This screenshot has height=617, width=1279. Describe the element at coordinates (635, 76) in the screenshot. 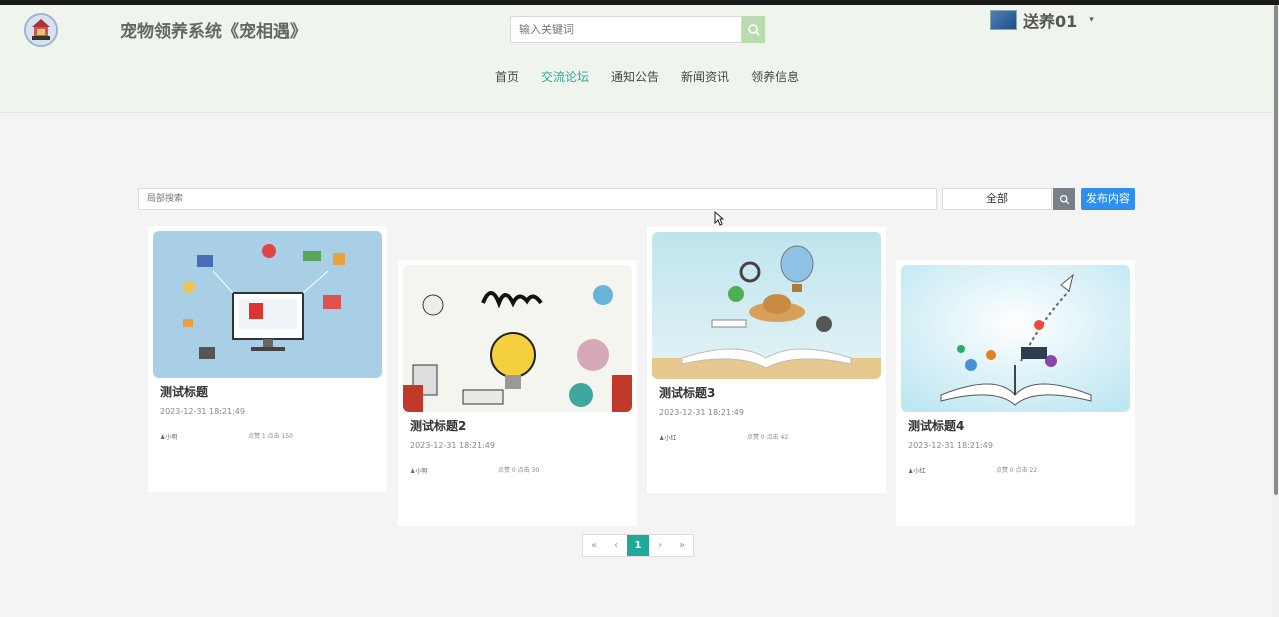

I see `nav-item-notices: 通知公告` at that location.